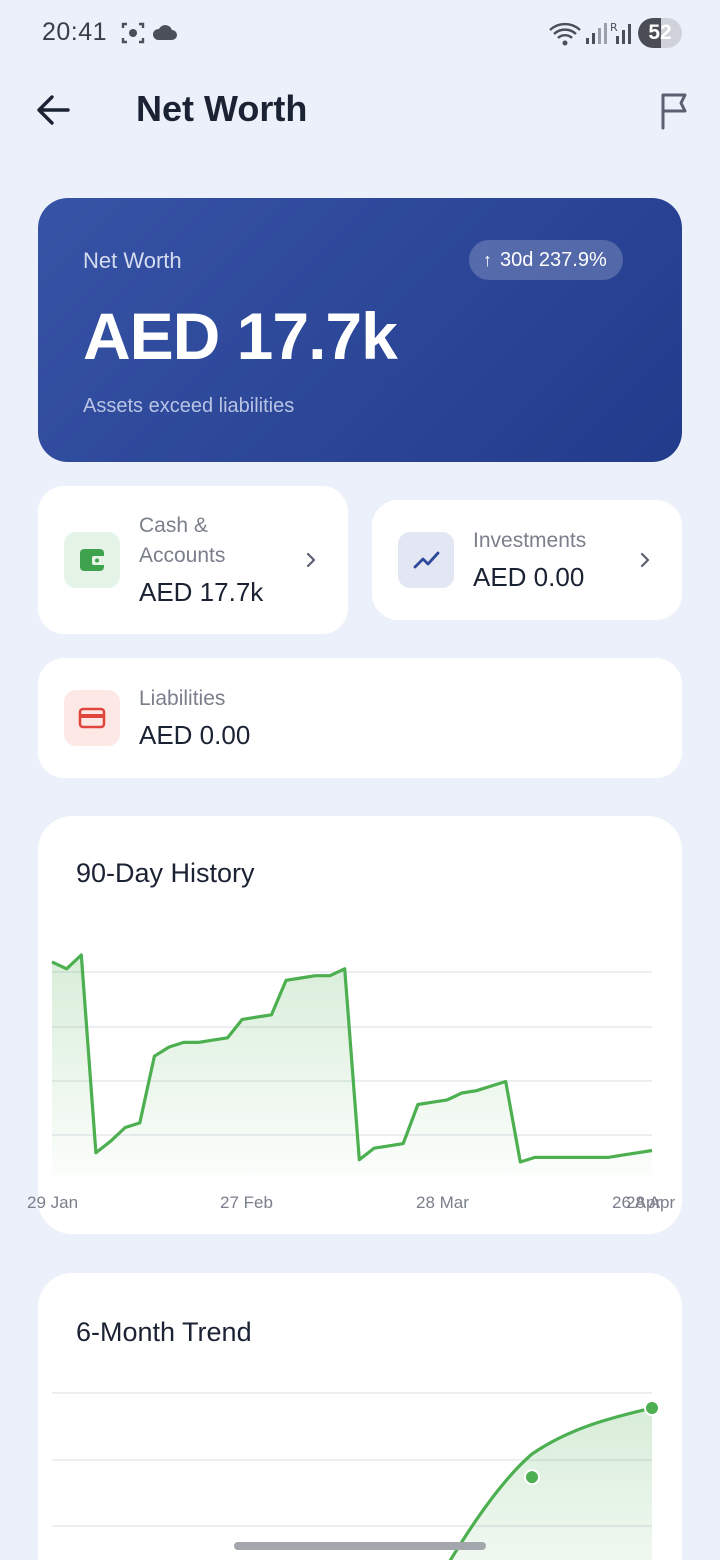 This screenshot has height=1560, width=720. Describe the element at coordinates (133, 35) in the screenshot. I see `screen-record-icon` at that location.